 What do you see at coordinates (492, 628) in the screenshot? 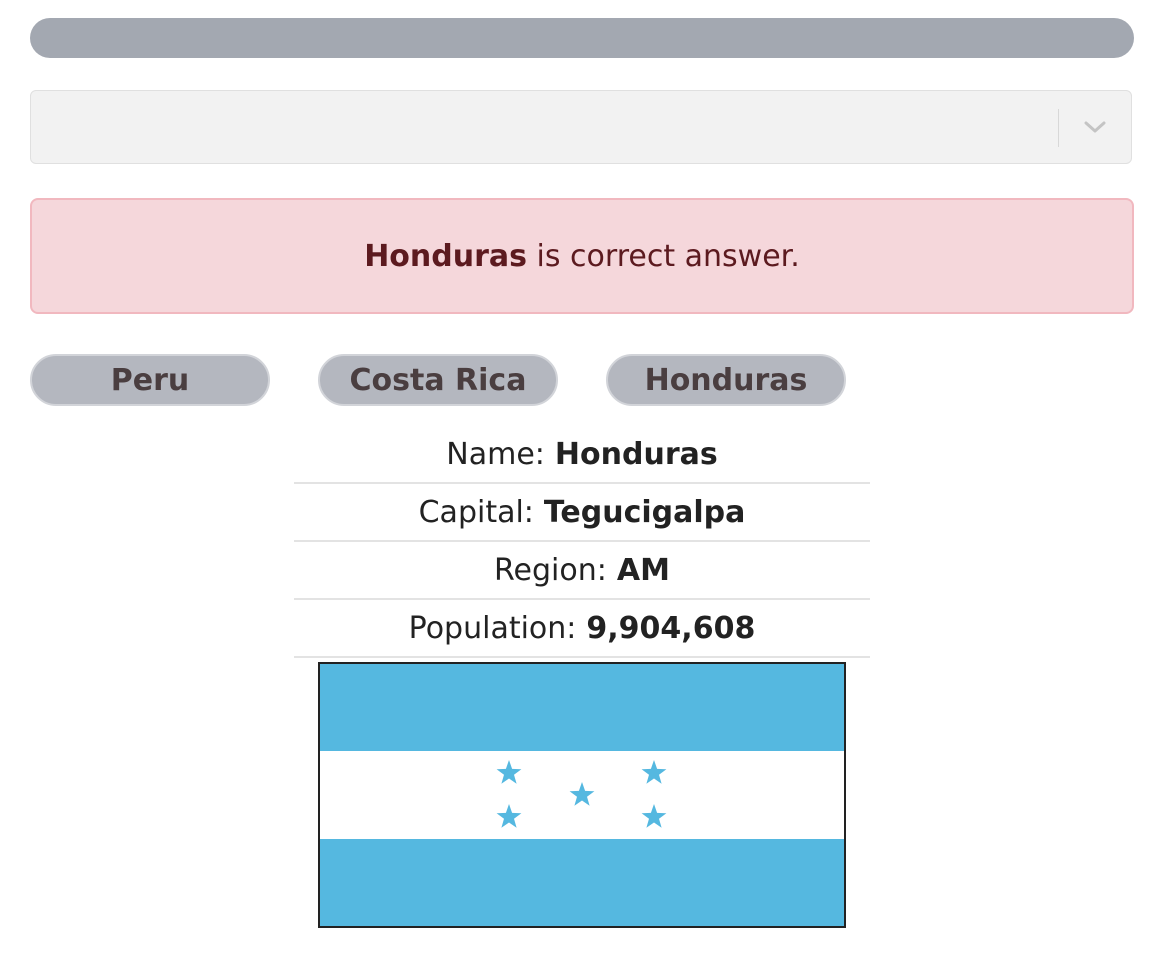
I see `population-label: Population:` at bounding box center [492, 628].